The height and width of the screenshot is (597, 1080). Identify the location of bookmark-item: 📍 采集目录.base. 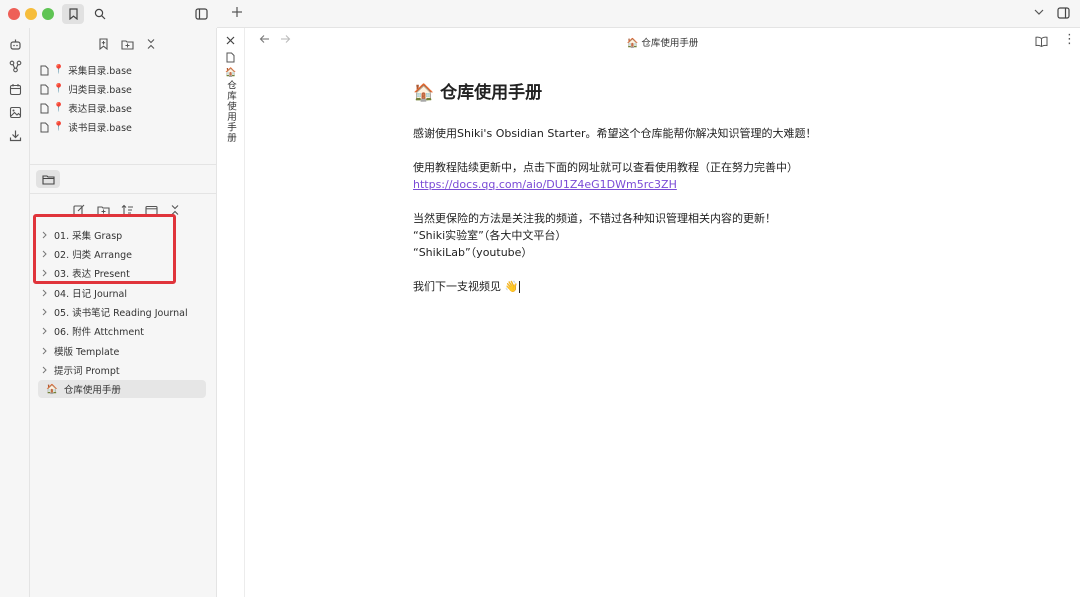
(86, 70).